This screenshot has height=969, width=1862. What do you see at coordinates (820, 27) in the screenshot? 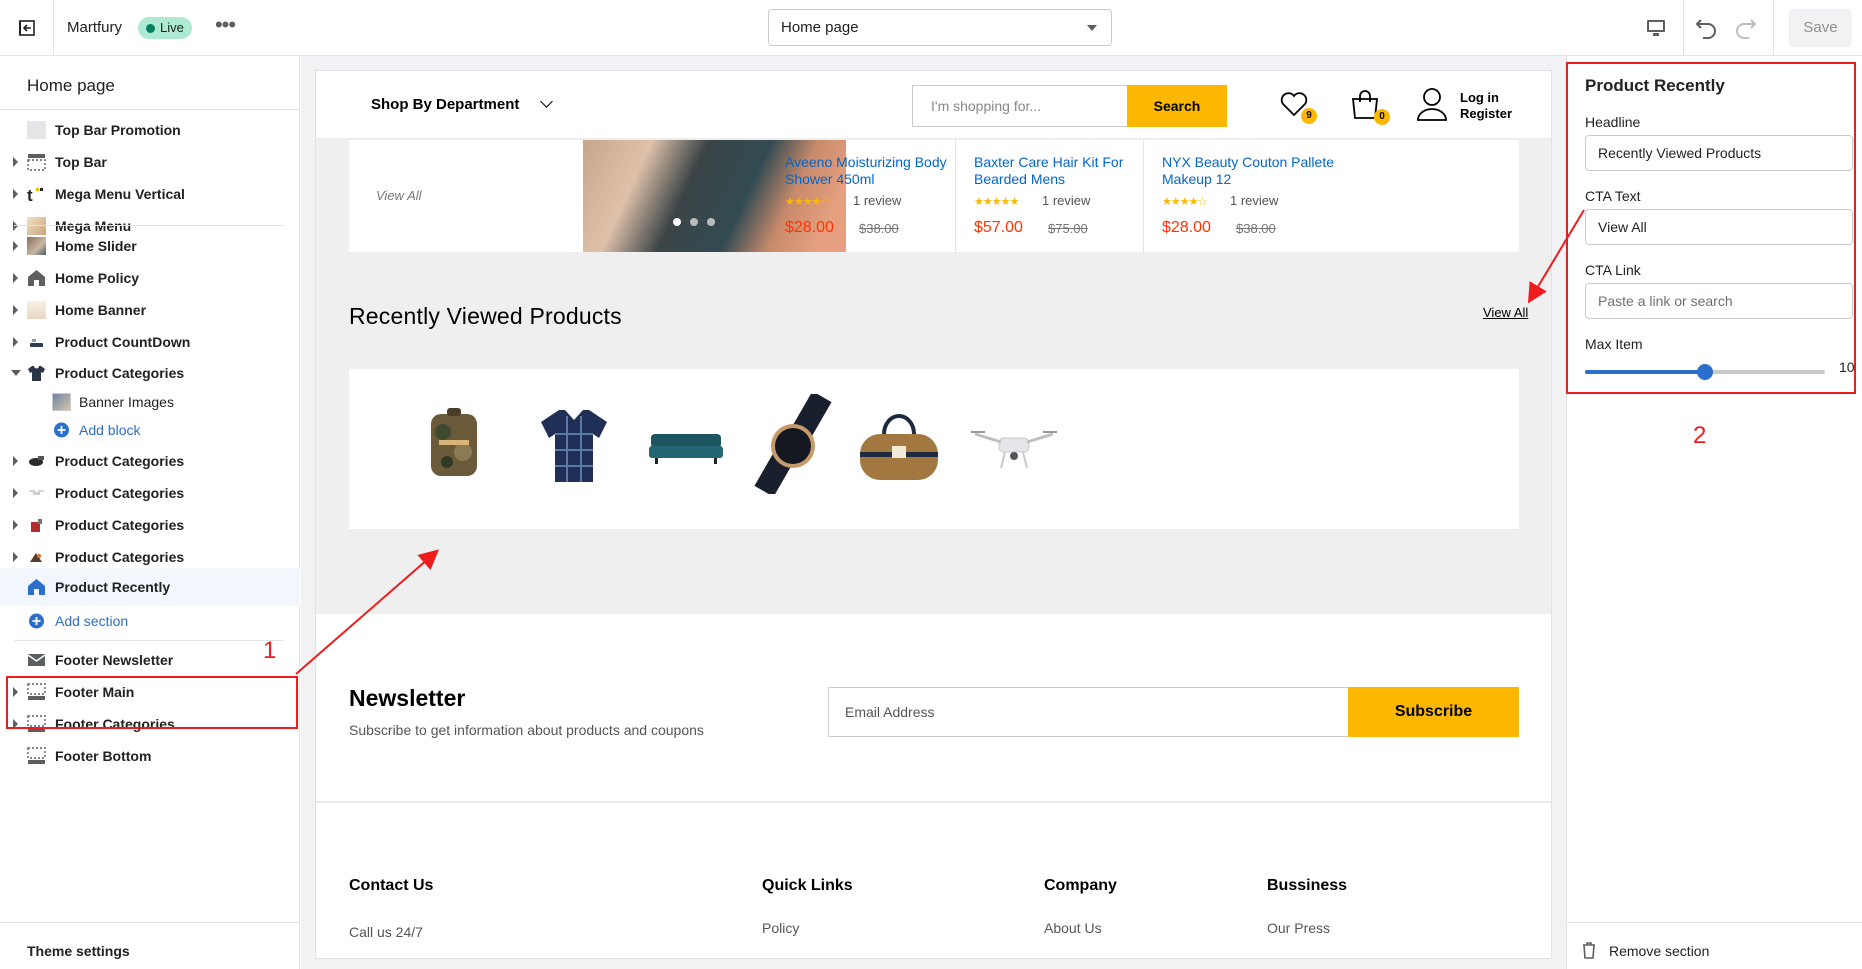
I see `page-selector-value: Home page` at bounding box center [820, 27].